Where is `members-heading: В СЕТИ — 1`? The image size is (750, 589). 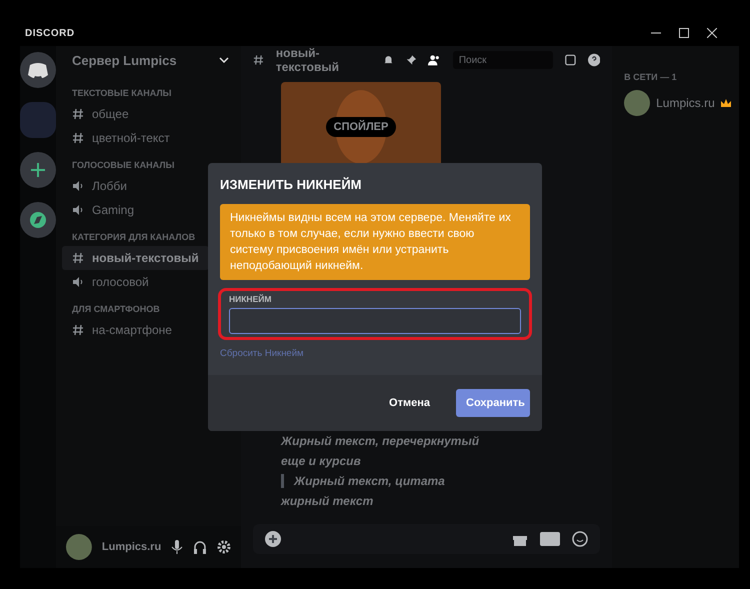 members-heading: В СЕТИ — 1 is located at coordinates (651, 77).